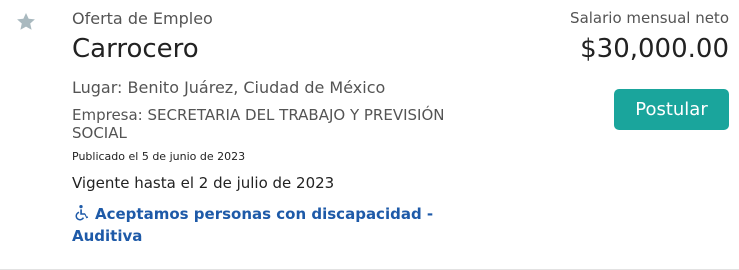  I want to click on star-icon, so click(26, 22).